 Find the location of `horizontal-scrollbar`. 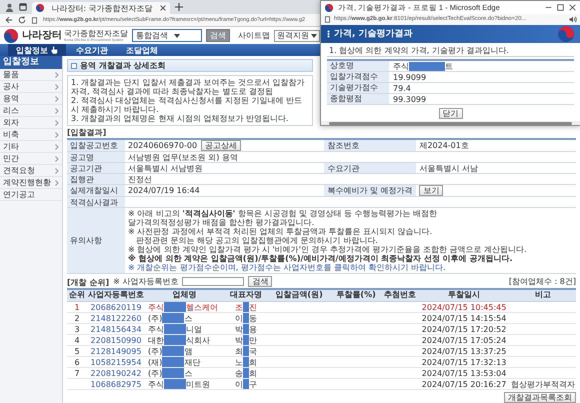

horizontal-scrollbar is located at coordinates (450, 123).